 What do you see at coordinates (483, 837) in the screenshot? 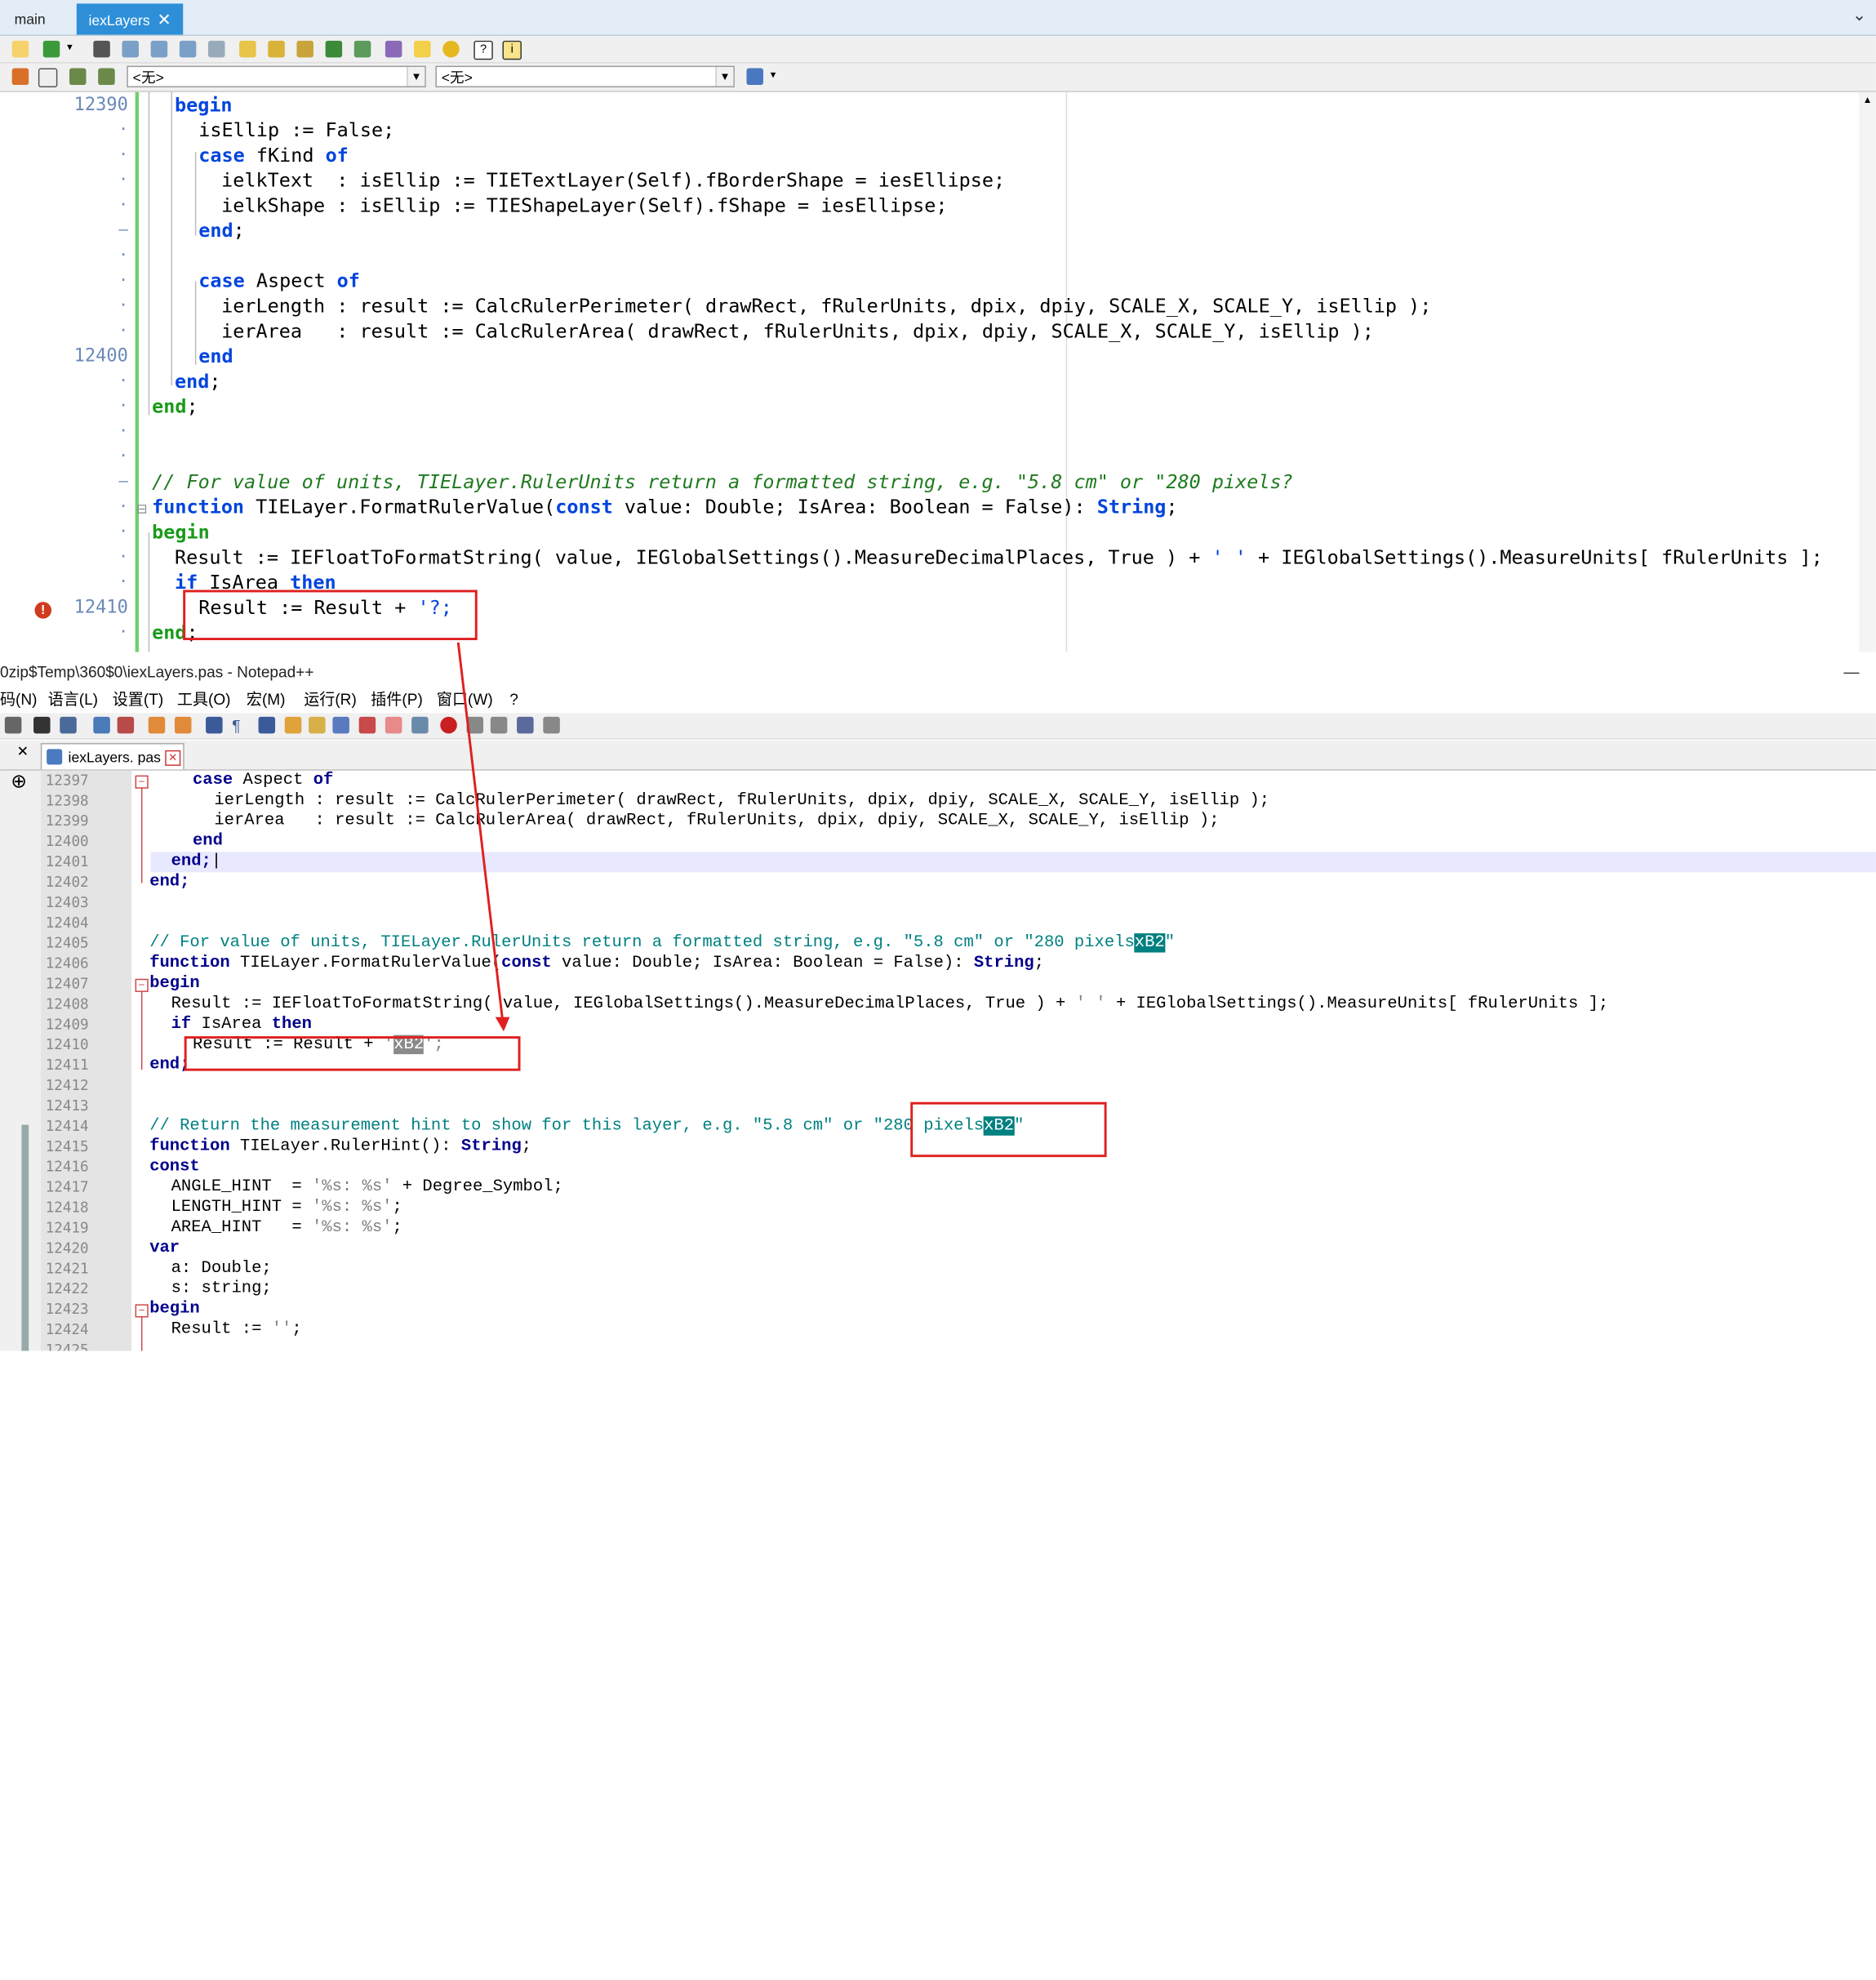
I see `annotation-arrow` at bounding box center [483, 837].